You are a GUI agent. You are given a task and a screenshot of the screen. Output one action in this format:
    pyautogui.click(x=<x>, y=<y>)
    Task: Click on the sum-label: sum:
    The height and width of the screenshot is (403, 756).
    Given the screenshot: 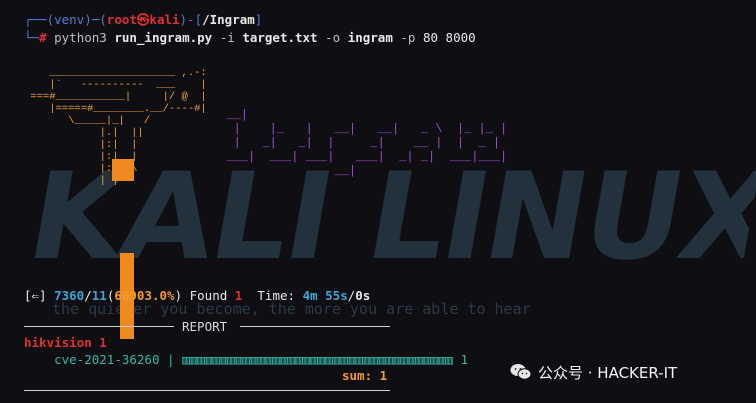 What is the action you would take?
    pyautogui.click(x=357, y=375)
    